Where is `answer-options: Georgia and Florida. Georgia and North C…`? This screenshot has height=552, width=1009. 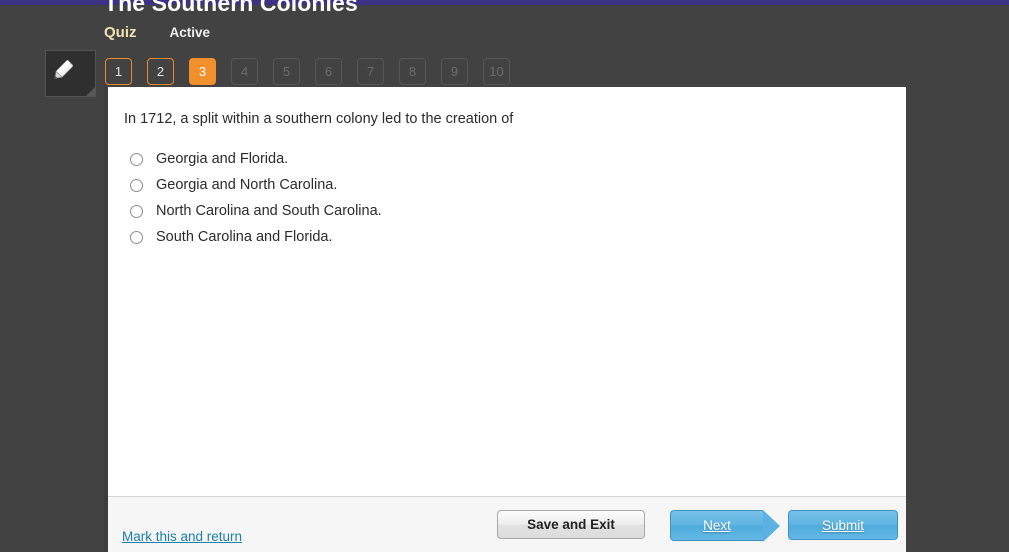 answer-options: Georgia and Florida. Georgia and North C… is located at coordinates (515, 198).